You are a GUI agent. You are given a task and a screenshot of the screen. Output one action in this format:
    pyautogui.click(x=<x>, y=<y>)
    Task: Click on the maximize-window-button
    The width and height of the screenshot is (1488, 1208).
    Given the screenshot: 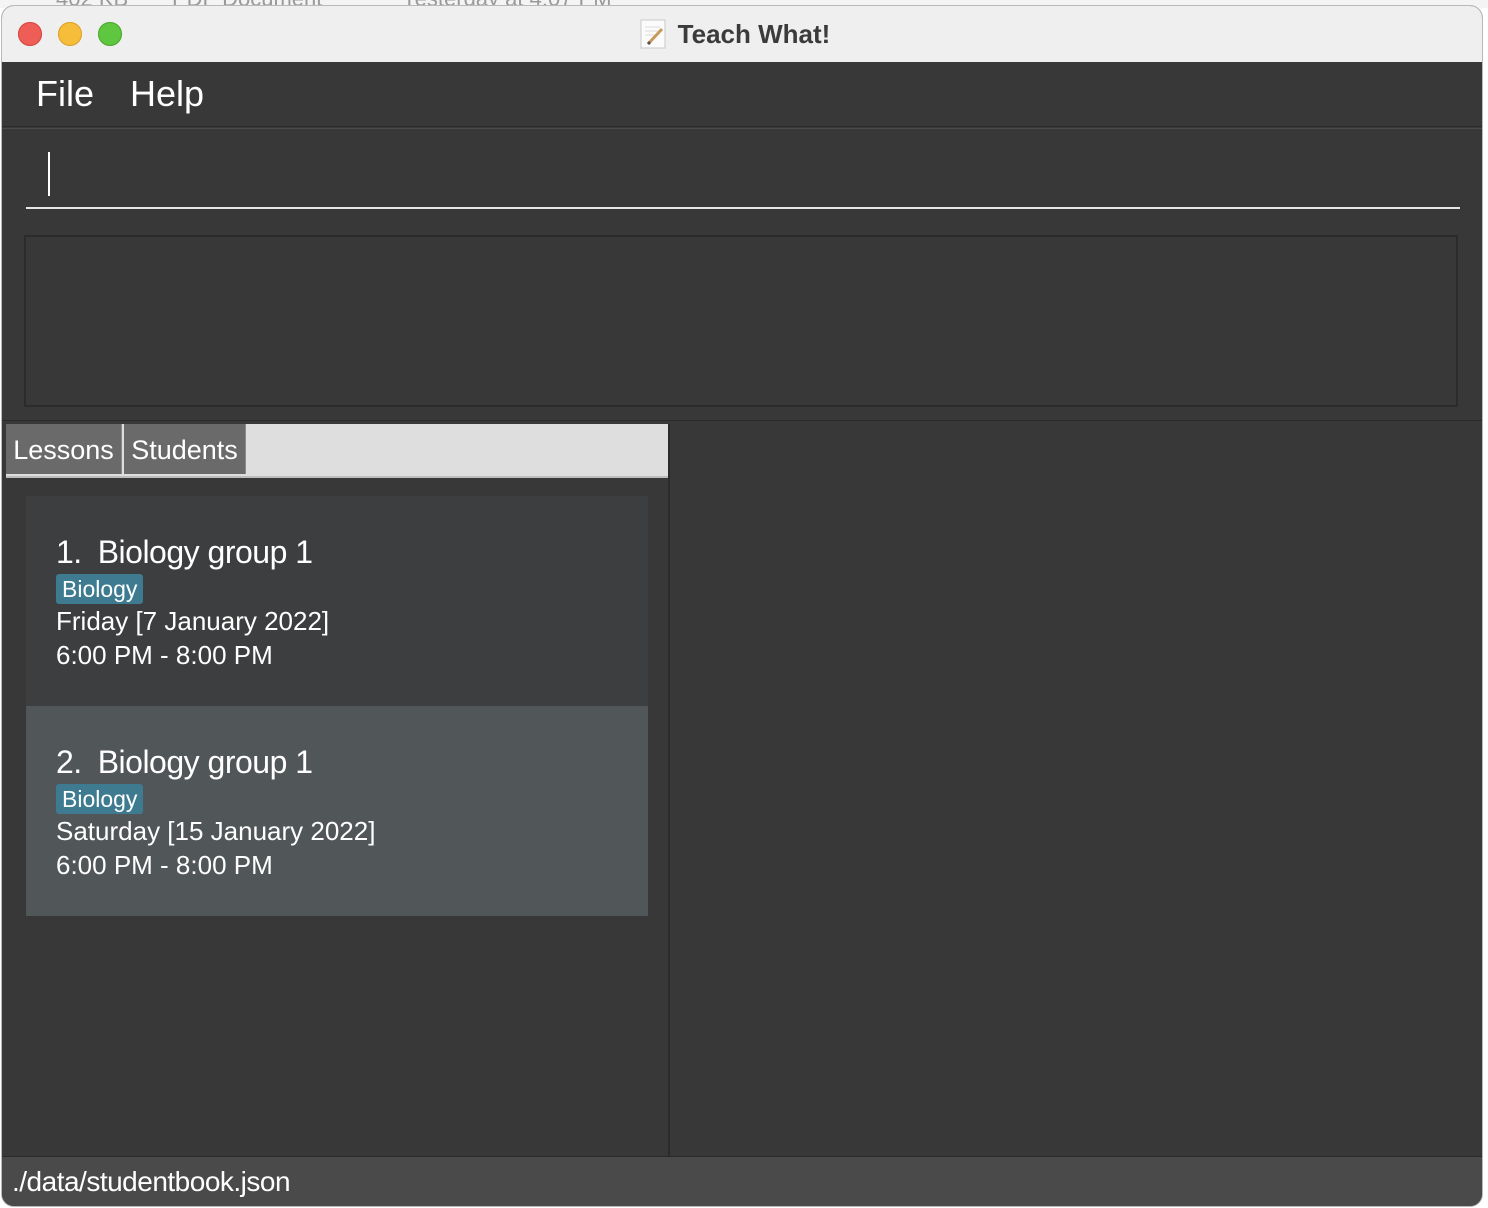 What is the action you would take?
    pyautogui.click(x=110, y=34)
    